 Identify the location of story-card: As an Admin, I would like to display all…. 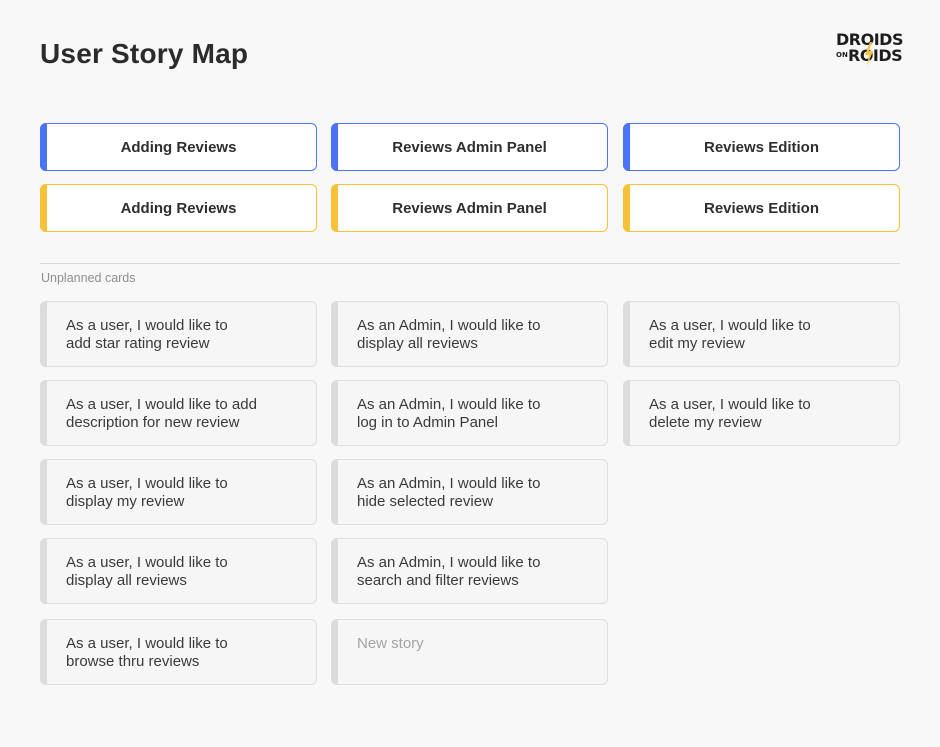
(469, 334).